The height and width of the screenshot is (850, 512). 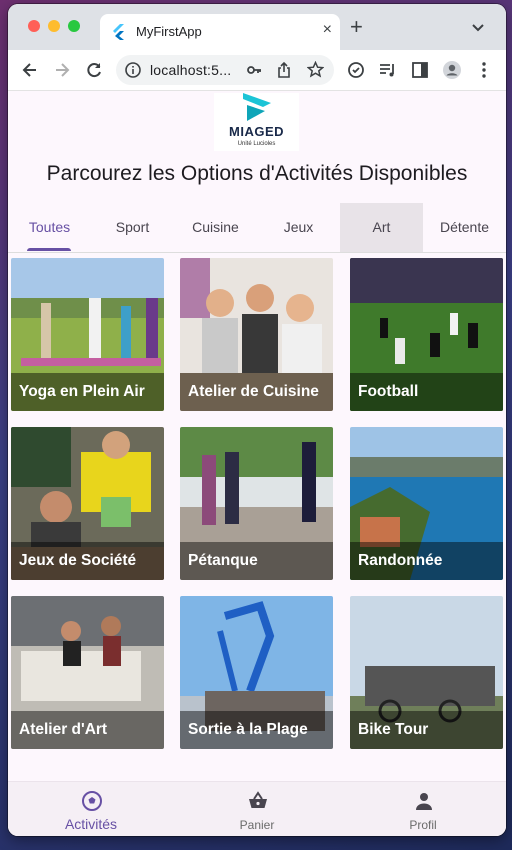 What do you see at coordinates (356, 70) in the screenshot?
I see `extension-refresh-icon` at bounding box center [356, 70].